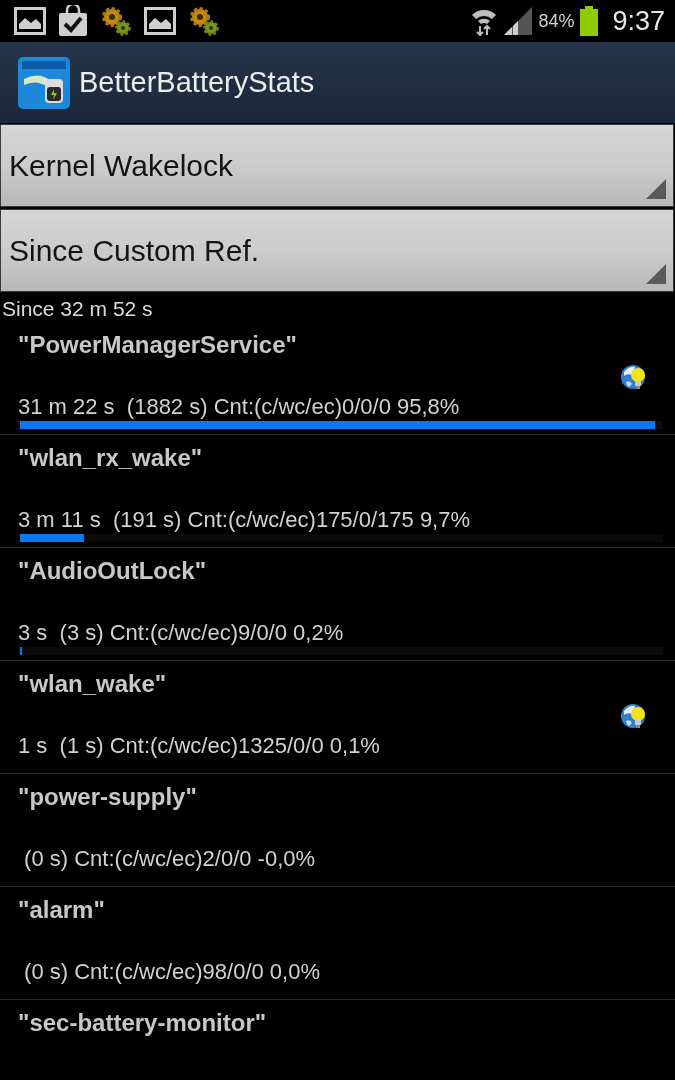 This screenshot has height=1080, width=675. What do you see at coordinates (77, 309) in the screenshot?
I see `time-range-label: Since 32 m 52 s` at bounding box center [77, 309].